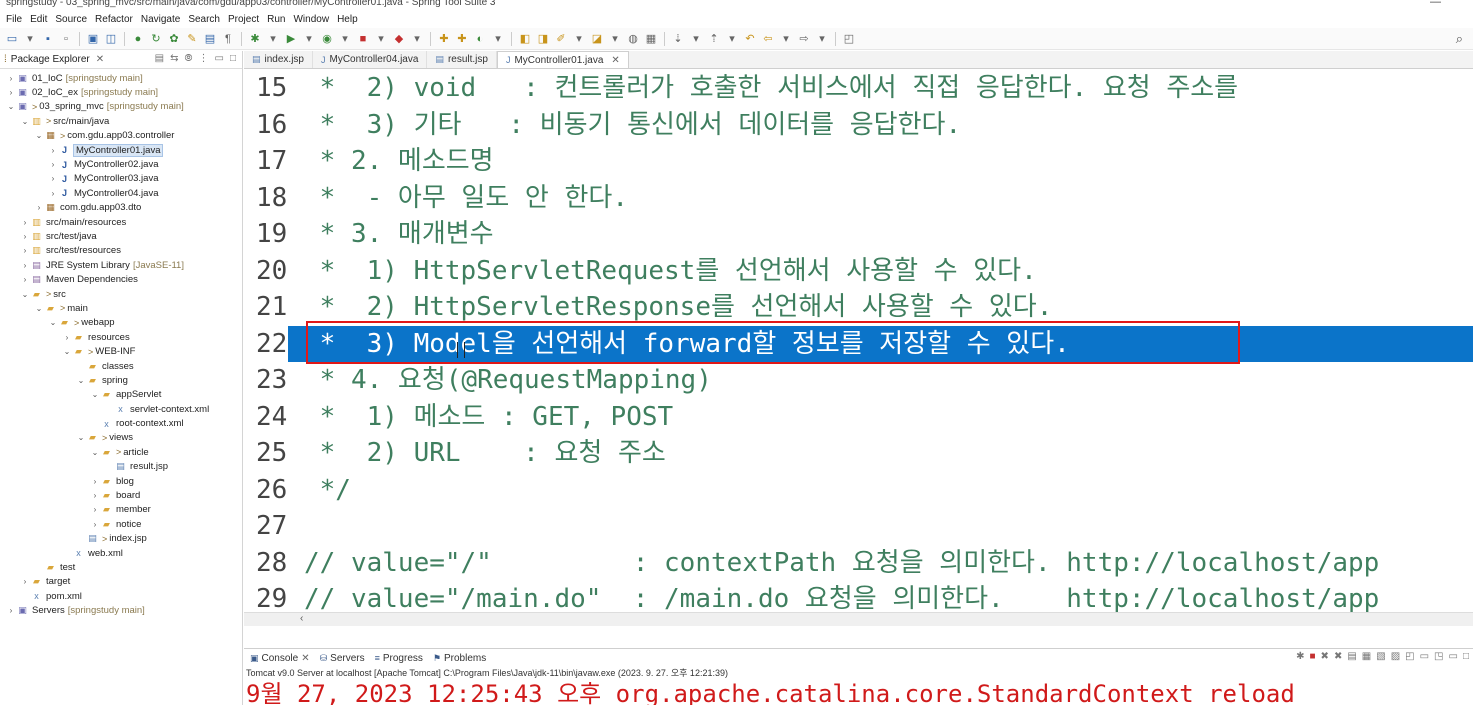 The width and height of the screenshot is (1473, 705). What do you see at coordinates (121, 409) in the screenshot?
I see `tree-item: x servlet-context.xml` at bounding box center [121, 409].